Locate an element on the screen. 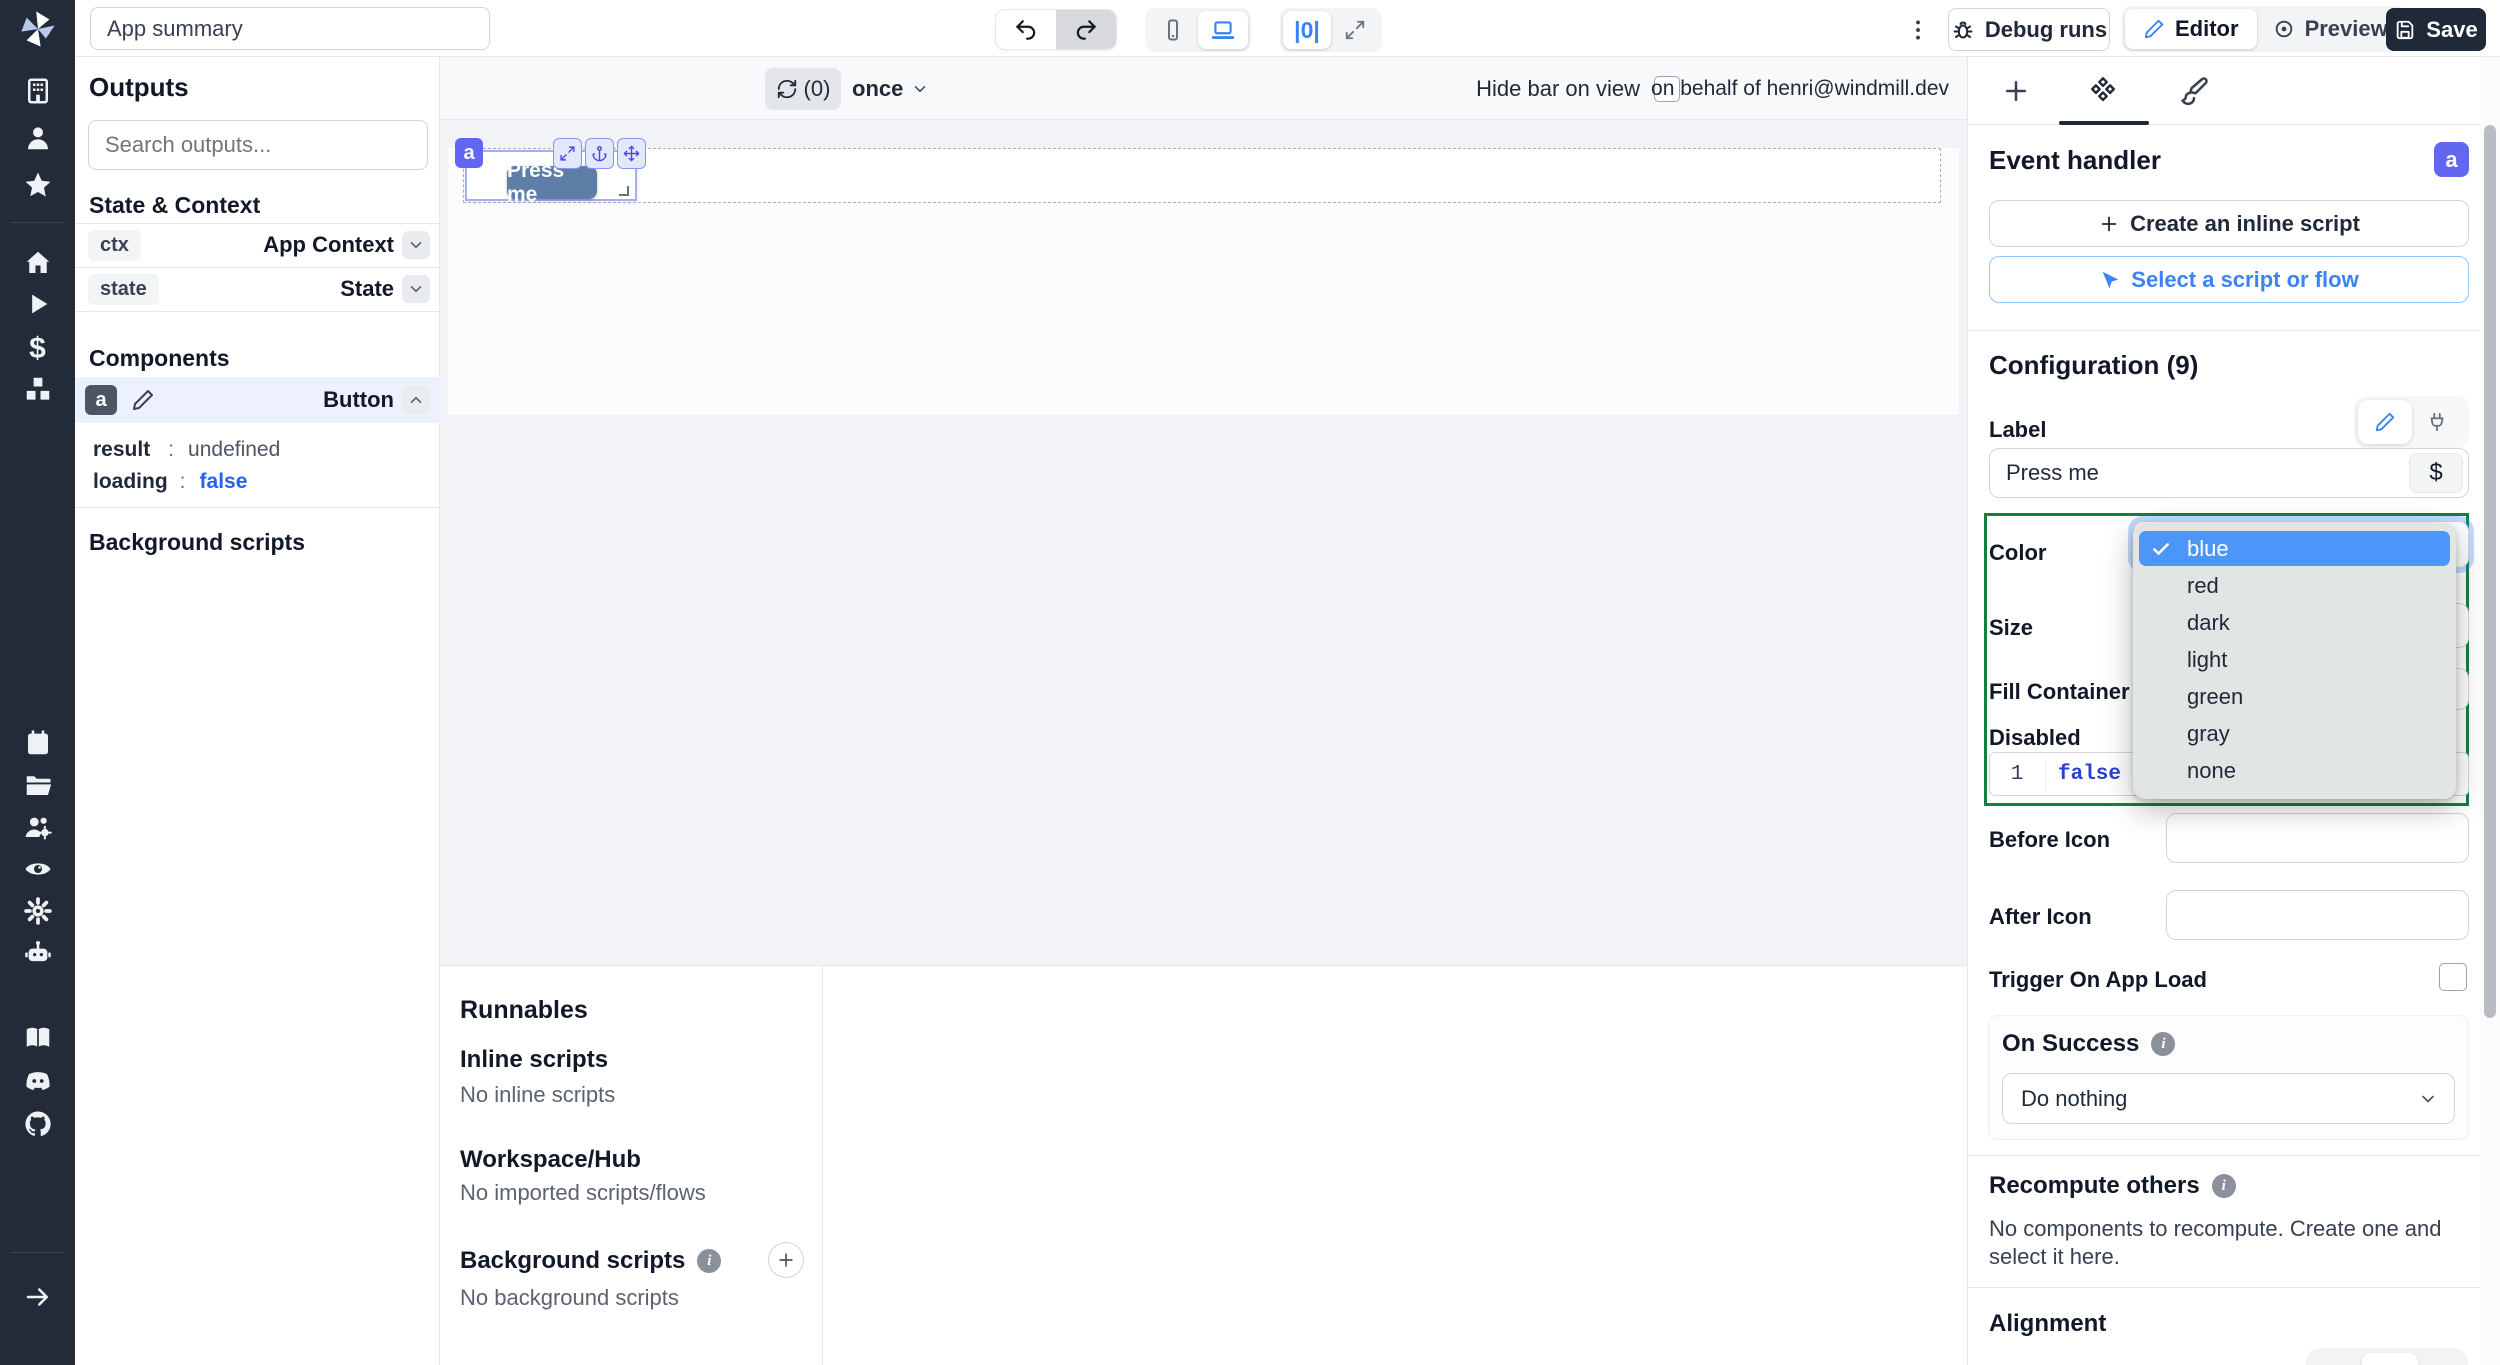 This screenshot has width=2500, height=1365. preview-tab: Preview is located at coordinates (2330, 29).